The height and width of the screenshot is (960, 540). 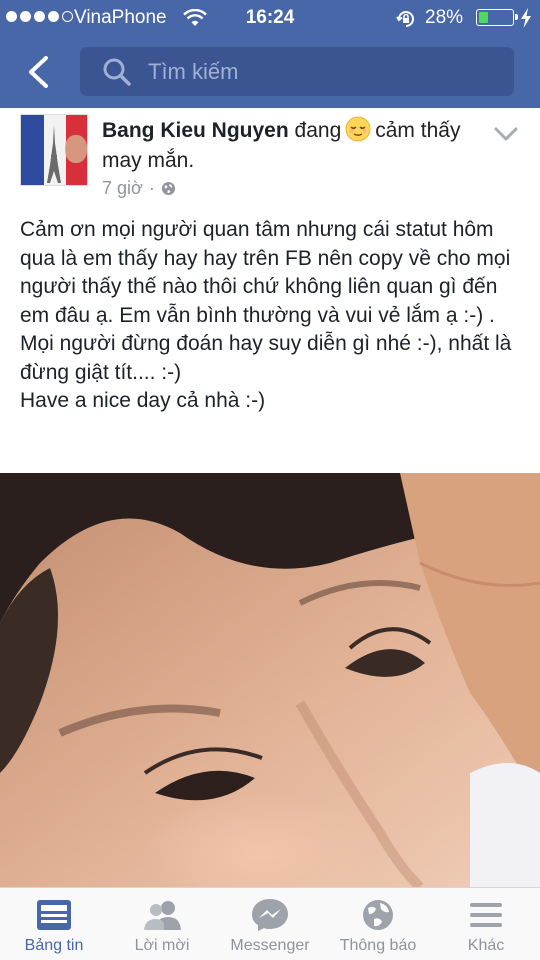 What do you see at coordinates (193, 71) in the screenshot?
I see `search-placeholder: Tìm kiếm` at bounding box center [193, 71].